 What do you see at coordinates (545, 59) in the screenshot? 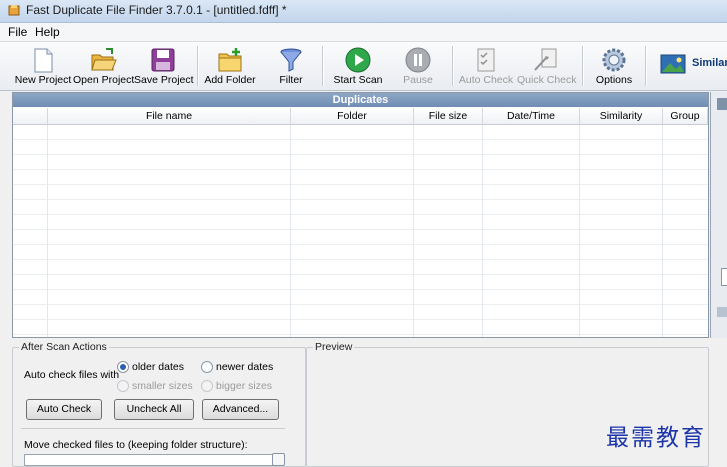
I see `quick-check-icon` at bounding box center [545, 59].